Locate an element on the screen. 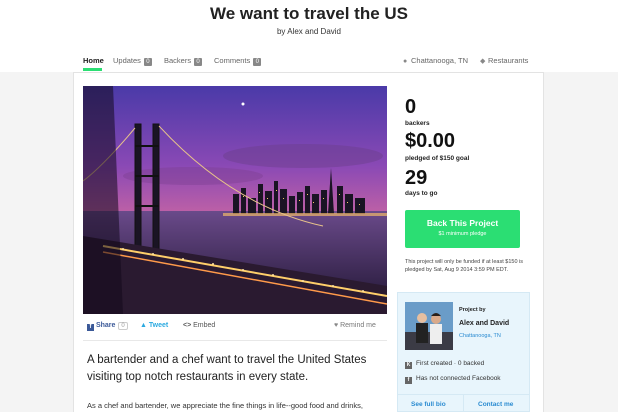 Image resolution: width=618 pixels, height=412 pixels. contact-me-link: Contact me is located at coordinates (495, 404).